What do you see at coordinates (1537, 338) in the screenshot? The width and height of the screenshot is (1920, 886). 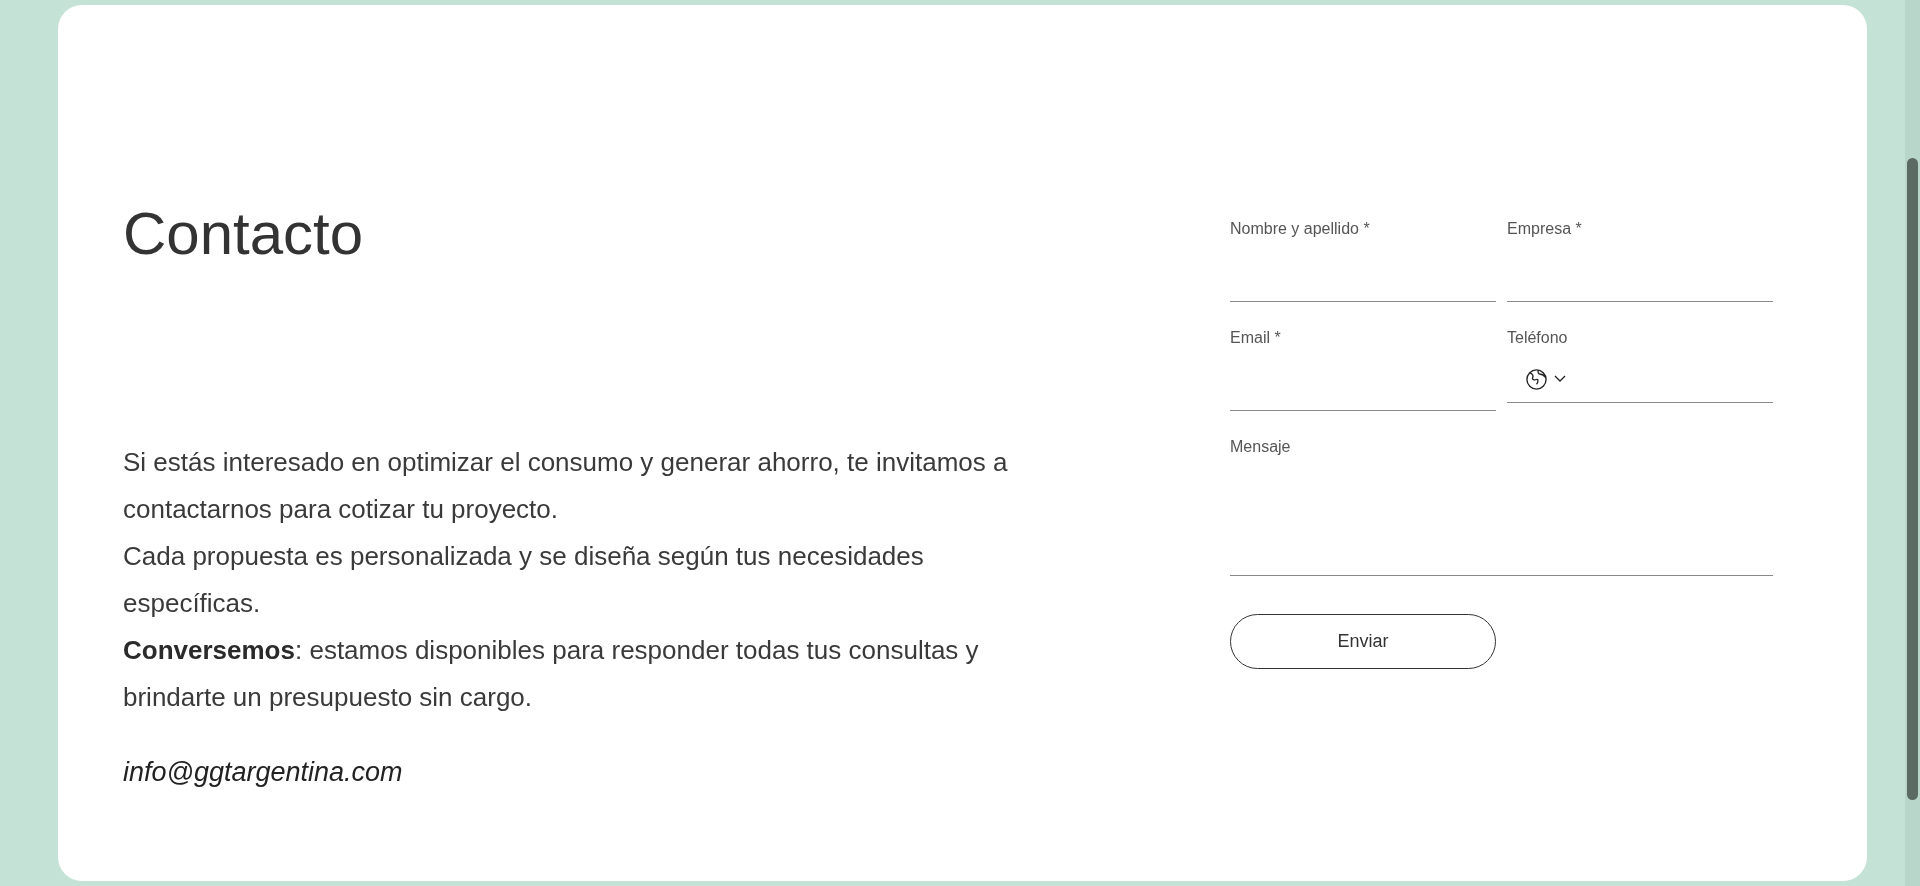 I see `field-label: Teléfono` at bounding box center [1537, 338].